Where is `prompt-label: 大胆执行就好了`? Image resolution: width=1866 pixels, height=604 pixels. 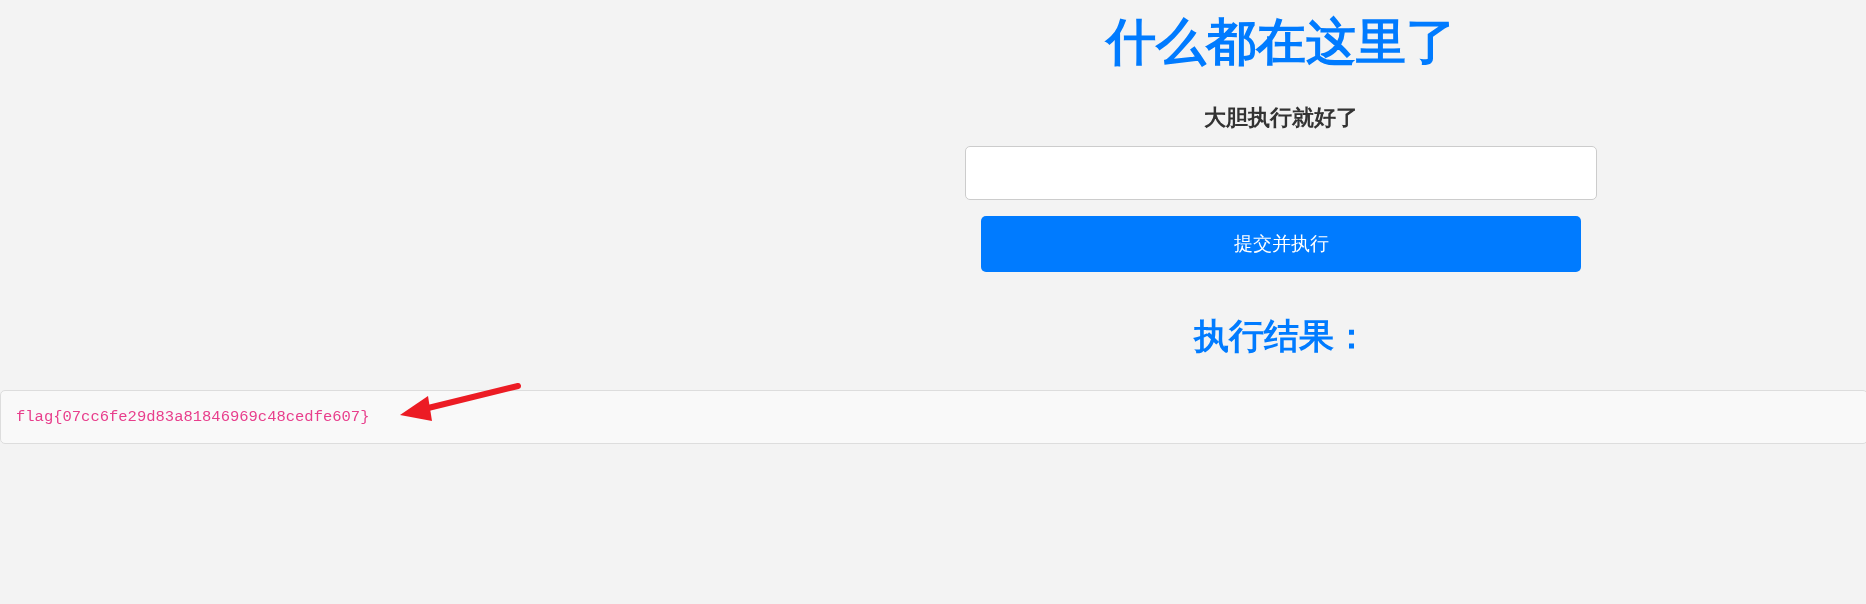 prompt-label: 大胆执行就好了 is located at coordinates (1281, 118).